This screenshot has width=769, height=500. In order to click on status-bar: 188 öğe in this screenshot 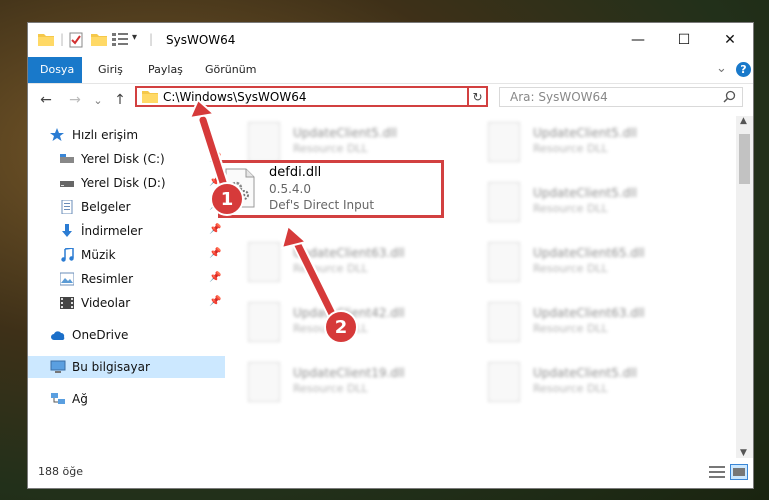, I will do `click(390, 473)`.